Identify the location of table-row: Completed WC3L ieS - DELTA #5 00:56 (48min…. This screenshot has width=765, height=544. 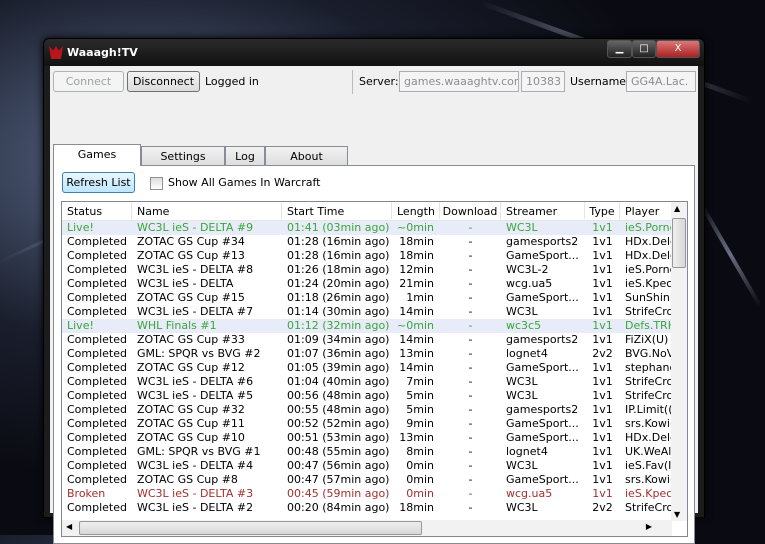
(367, 396).